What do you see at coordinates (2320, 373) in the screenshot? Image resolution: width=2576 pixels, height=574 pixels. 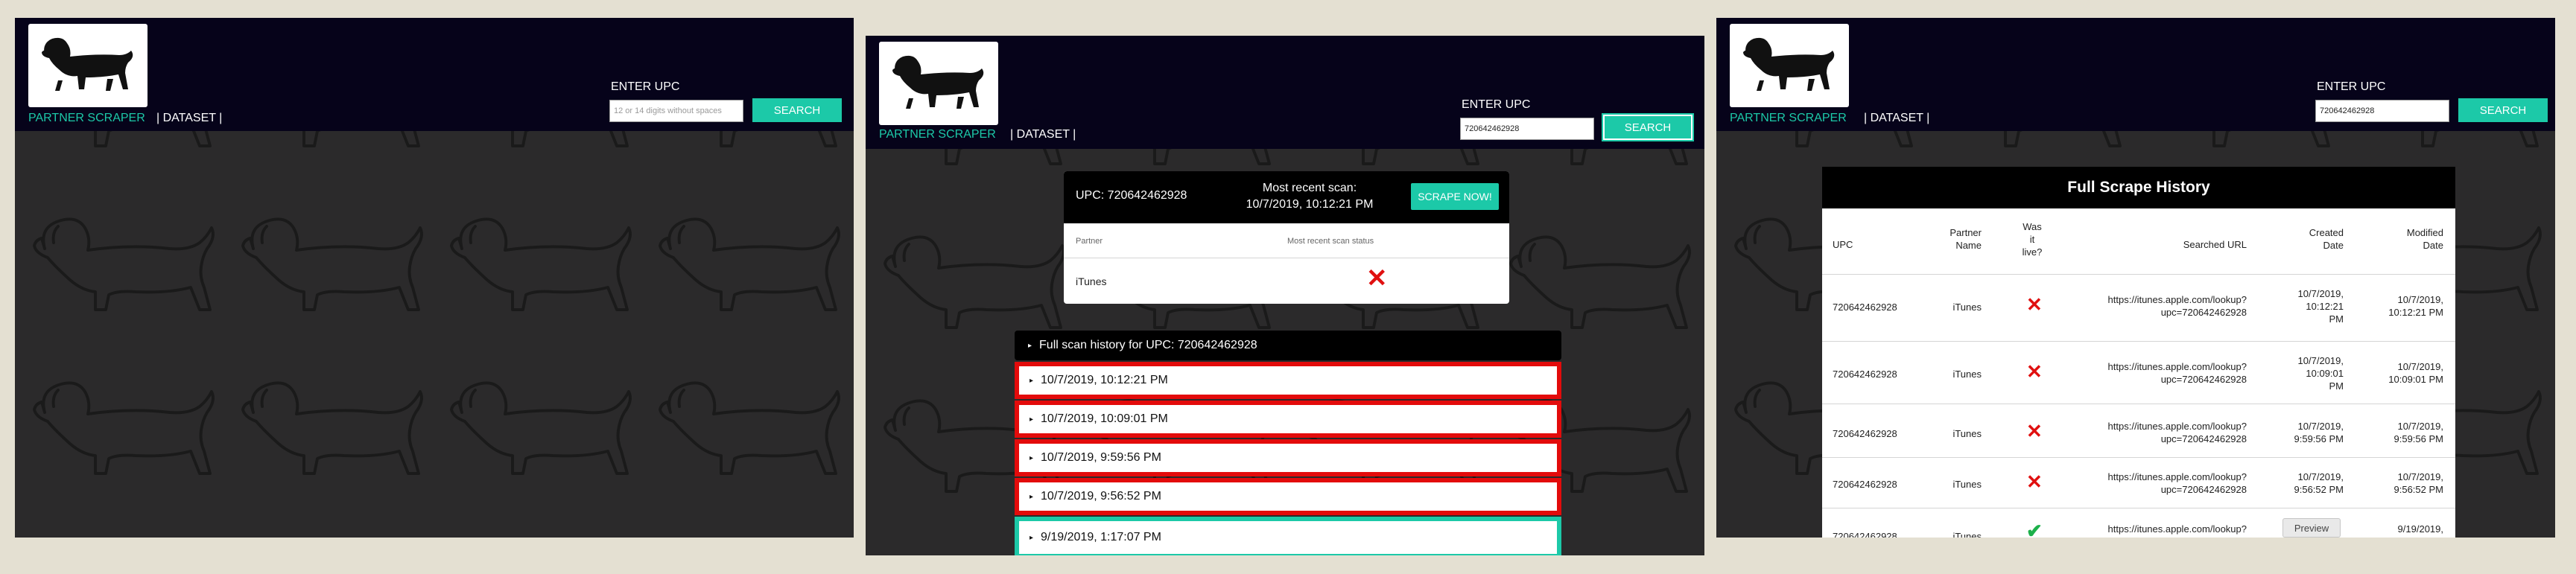 I see `cell-created: 10/7/2019, 10:09:01 PM` at bounding box center [2320, 373].